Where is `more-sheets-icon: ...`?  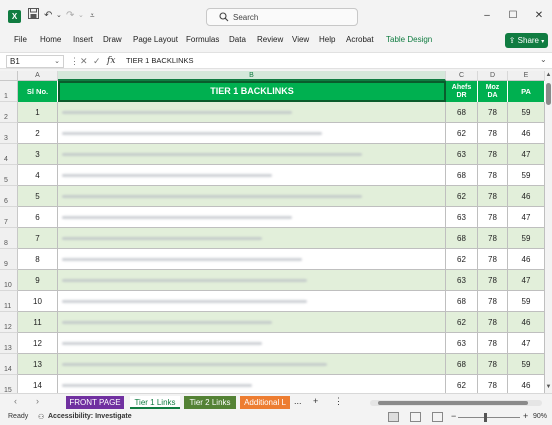
more-sheets-icon: ... is located at coordinates (298, 401).